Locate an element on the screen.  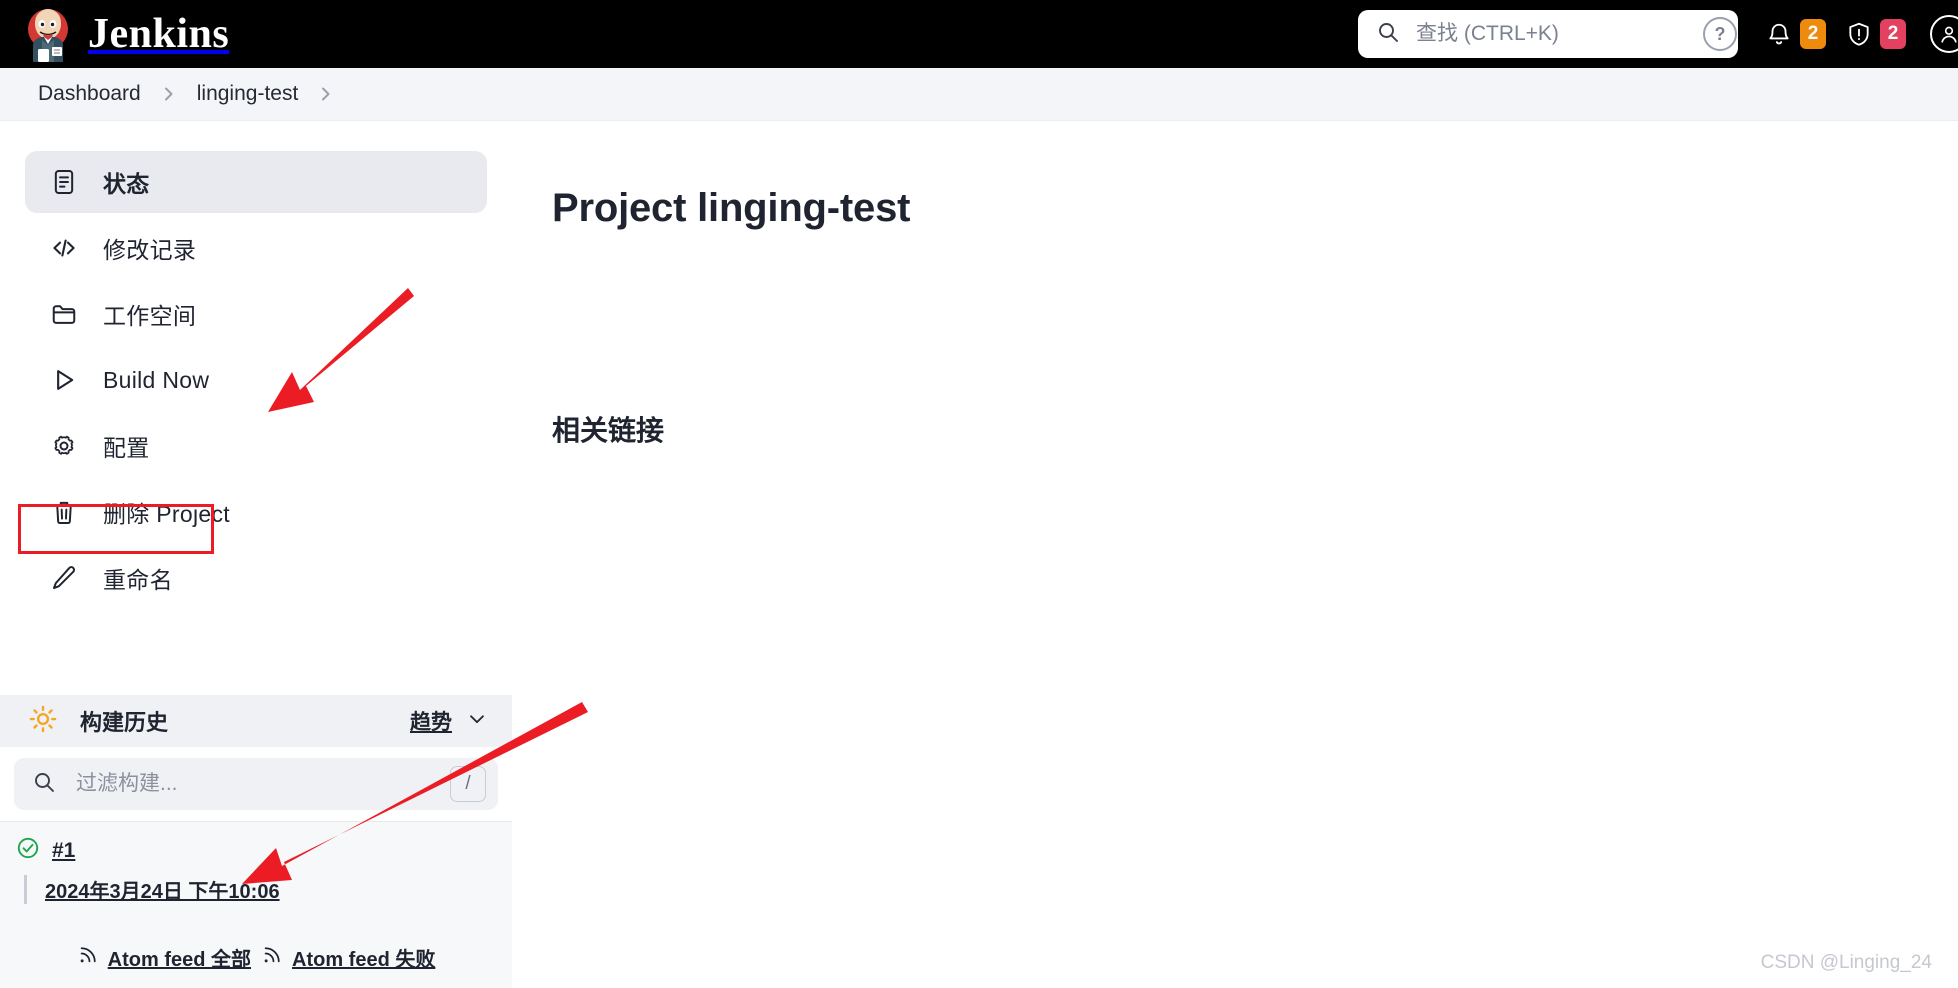
trash-icon is located at coordinates (64, 512).